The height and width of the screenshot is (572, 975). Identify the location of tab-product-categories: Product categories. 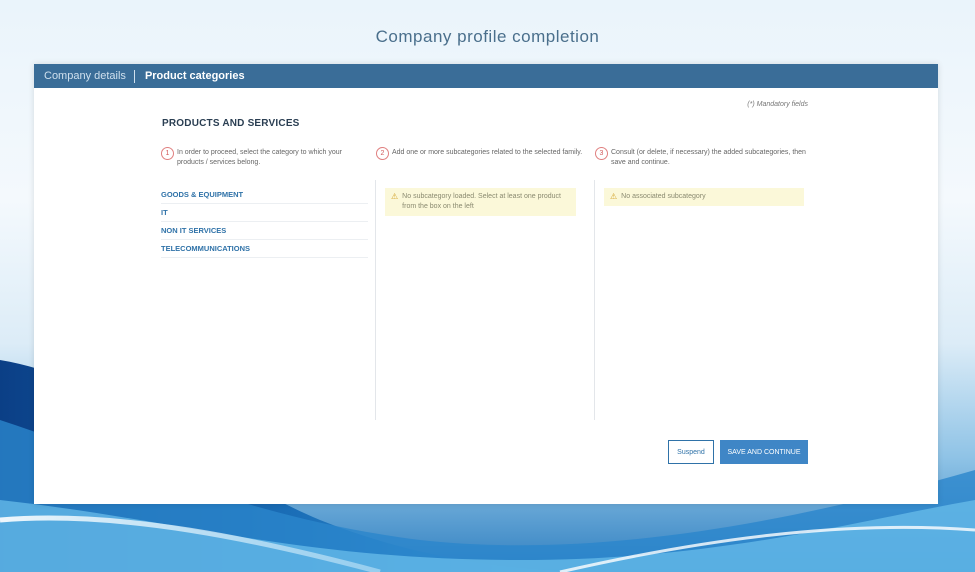
(195, 76).